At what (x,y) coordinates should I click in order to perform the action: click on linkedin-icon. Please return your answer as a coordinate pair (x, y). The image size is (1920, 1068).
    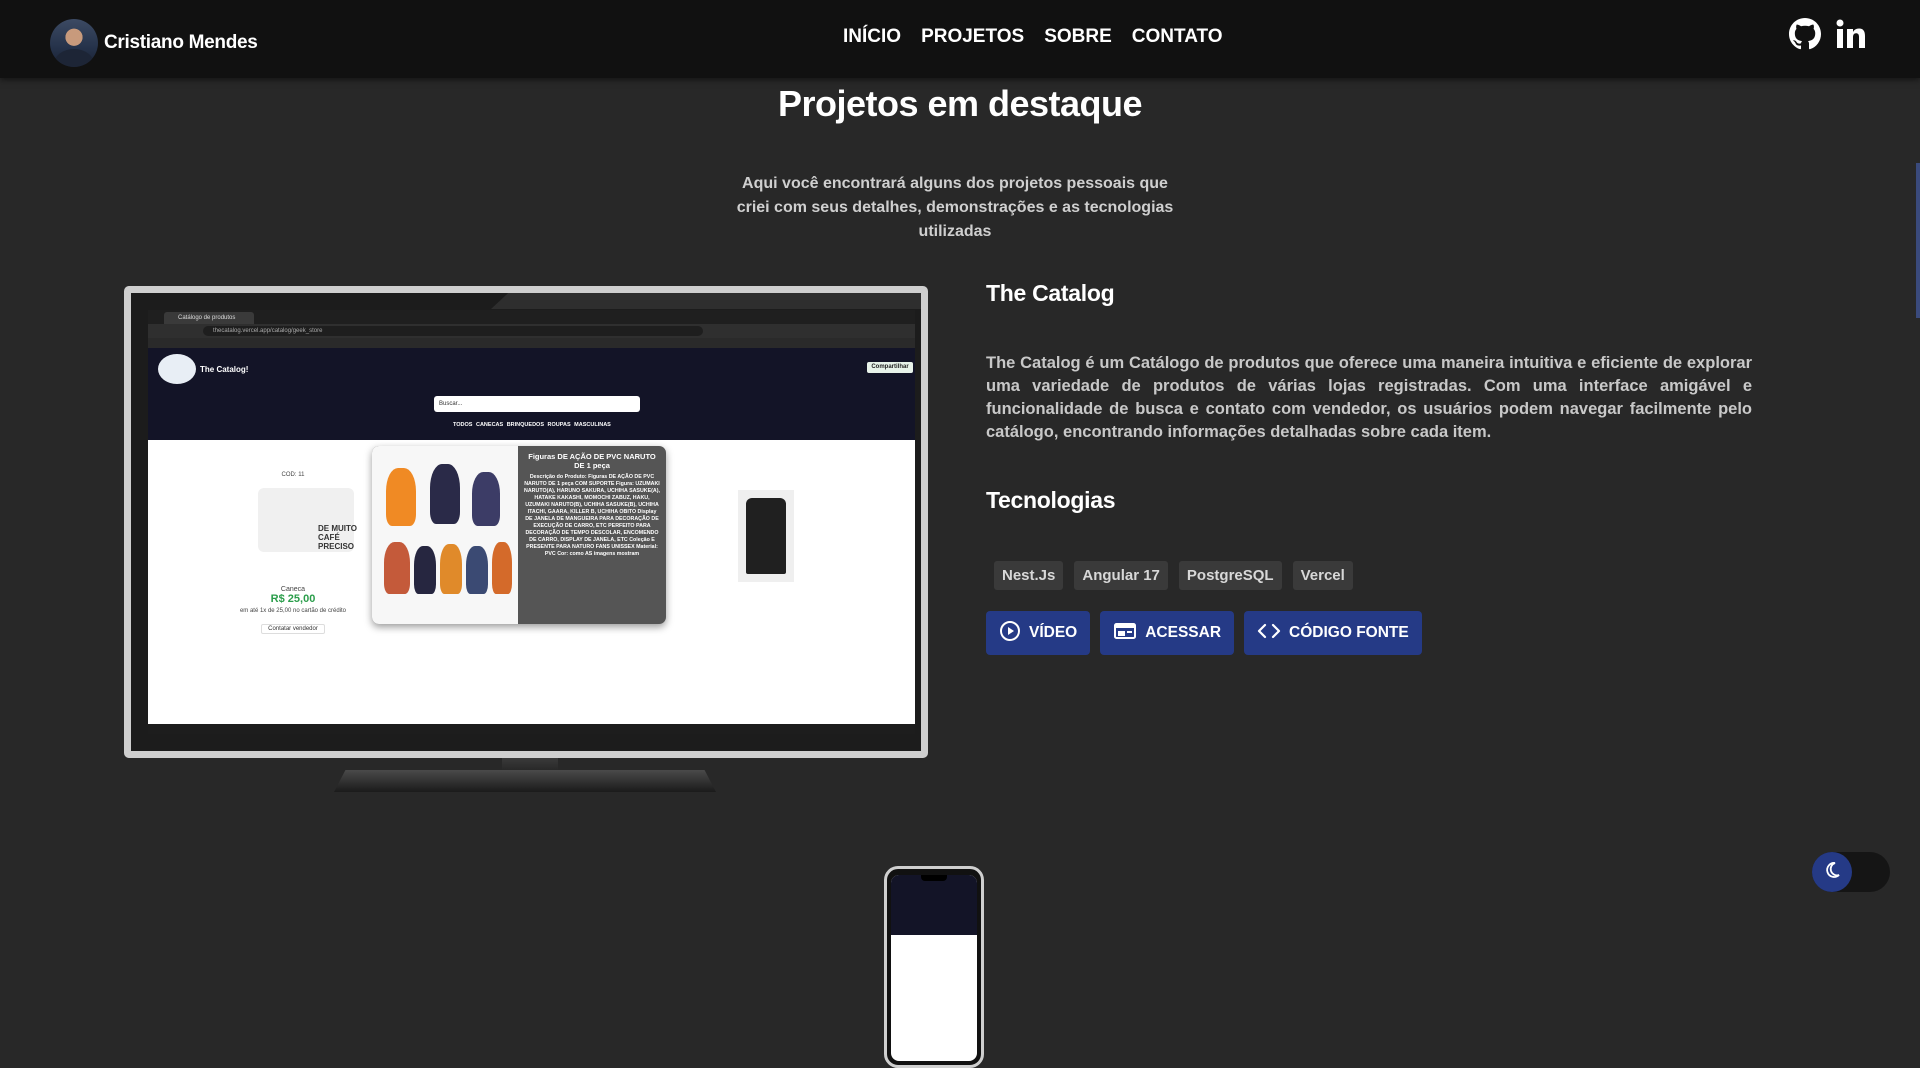
    Looking at the image, I should click on (1851, 34).